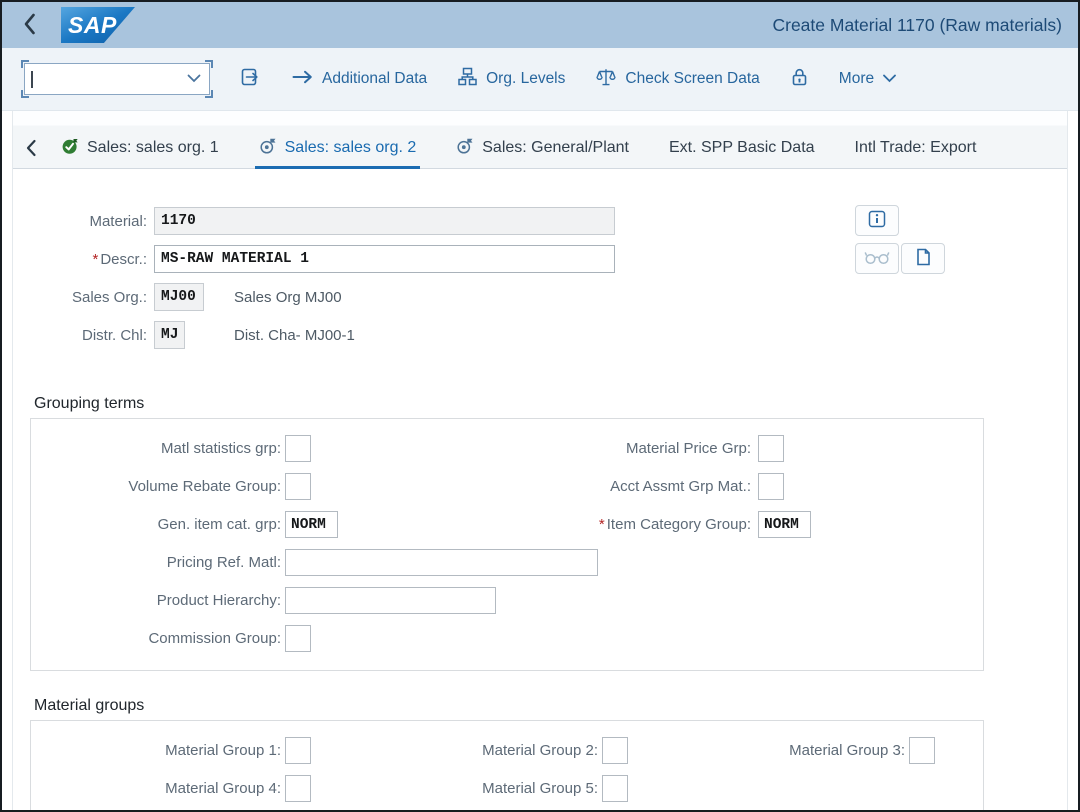 The height and width of the screenshot is (812, 1080). What do you see at coordinates (153, 147) in the screenshot?
I see `tab-label: Sales: sales org. 1` at bounding box center [153, 147].